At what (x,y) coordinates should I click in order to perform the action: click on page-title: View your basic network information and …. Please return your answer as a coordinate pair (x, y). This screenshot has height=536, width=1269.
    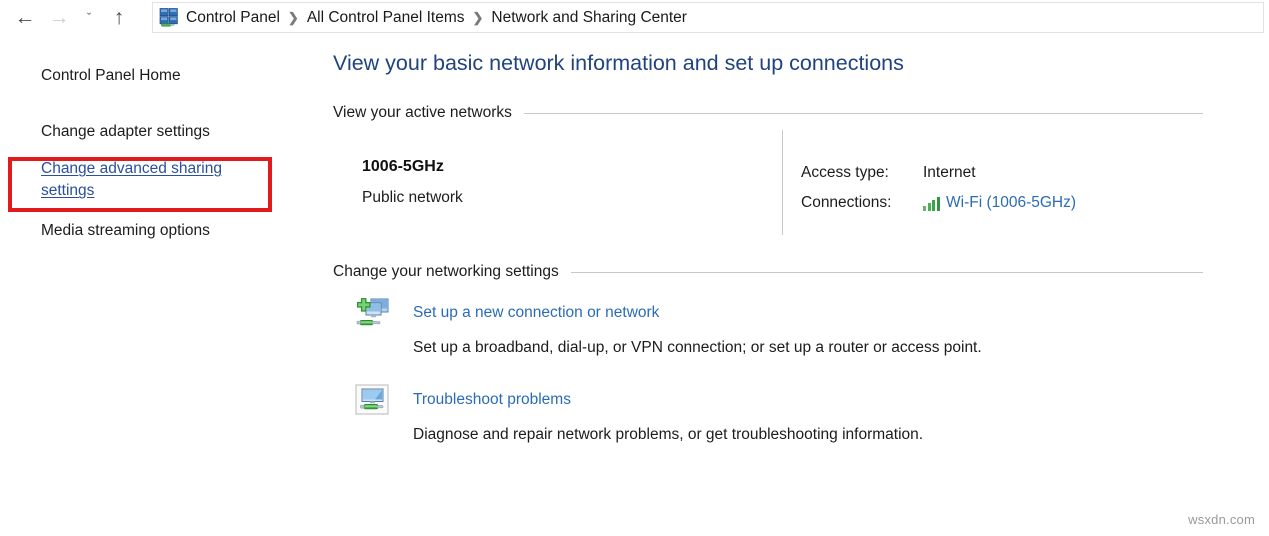
    Looking at the image, I should click on (618, 63).